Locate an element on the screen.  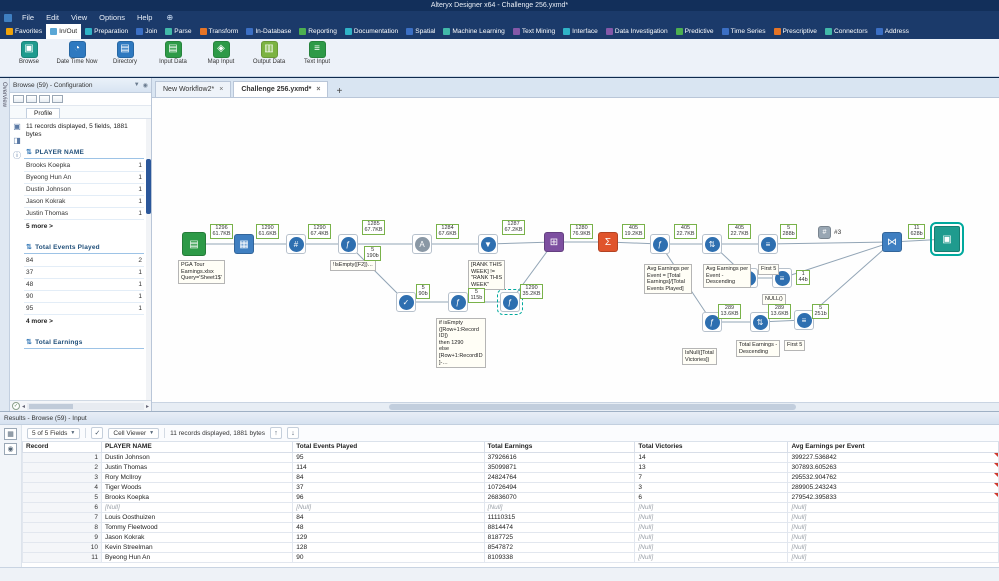
tab-profile: Profile is located at coordinates (43, 113).